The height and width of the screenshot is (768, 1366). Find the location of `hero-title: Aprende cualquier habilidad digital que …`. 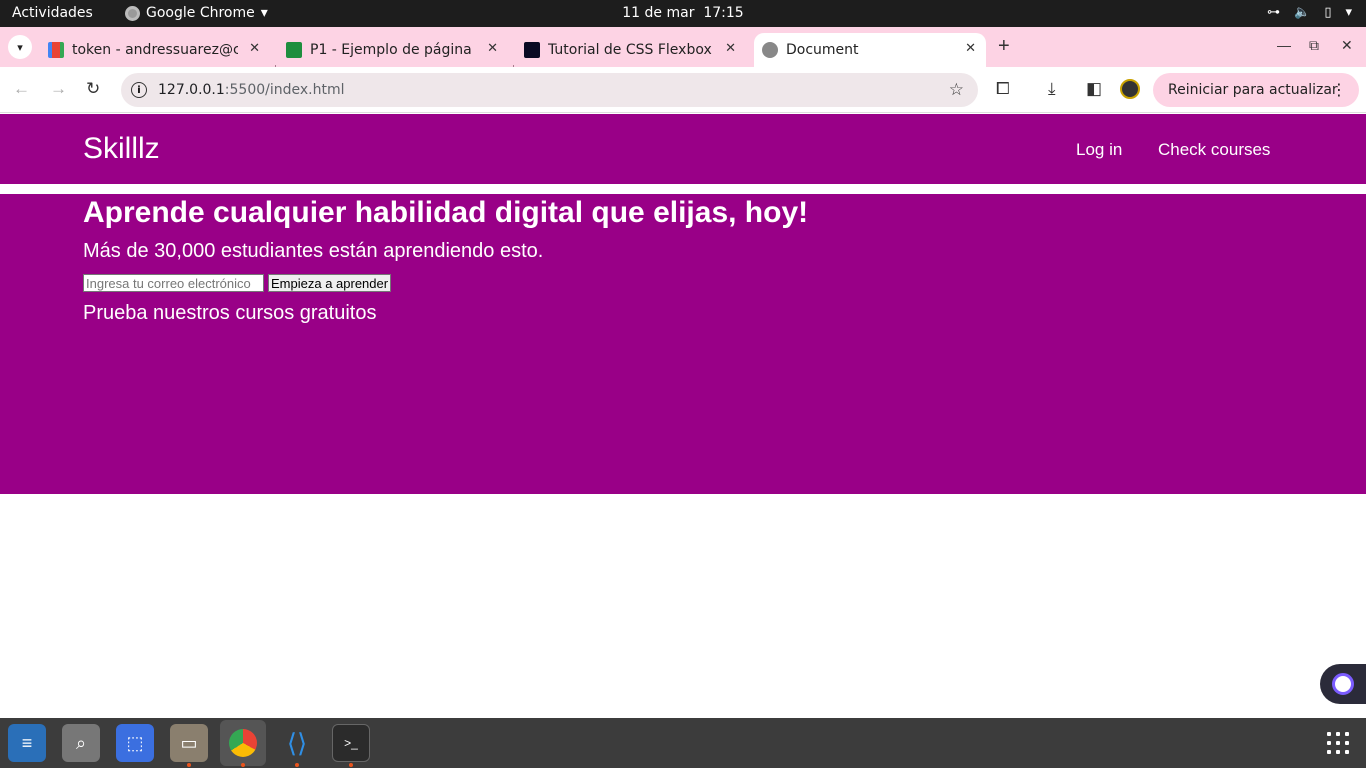

hero-title: Aprende cualquier habilidad digital que … is located at coordinates (446, 212).